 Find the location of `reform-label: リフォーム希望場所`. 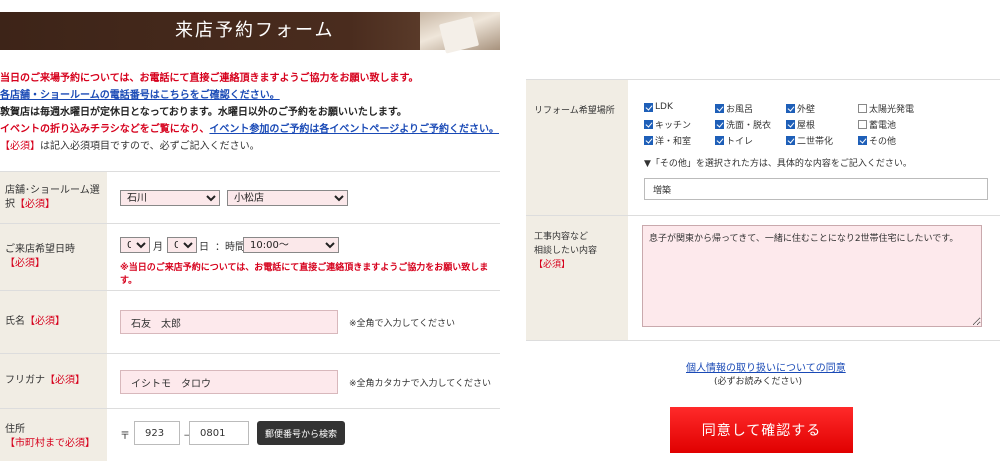

reform-label: リフォーム希望場所 is located at coordinates (577, 147).